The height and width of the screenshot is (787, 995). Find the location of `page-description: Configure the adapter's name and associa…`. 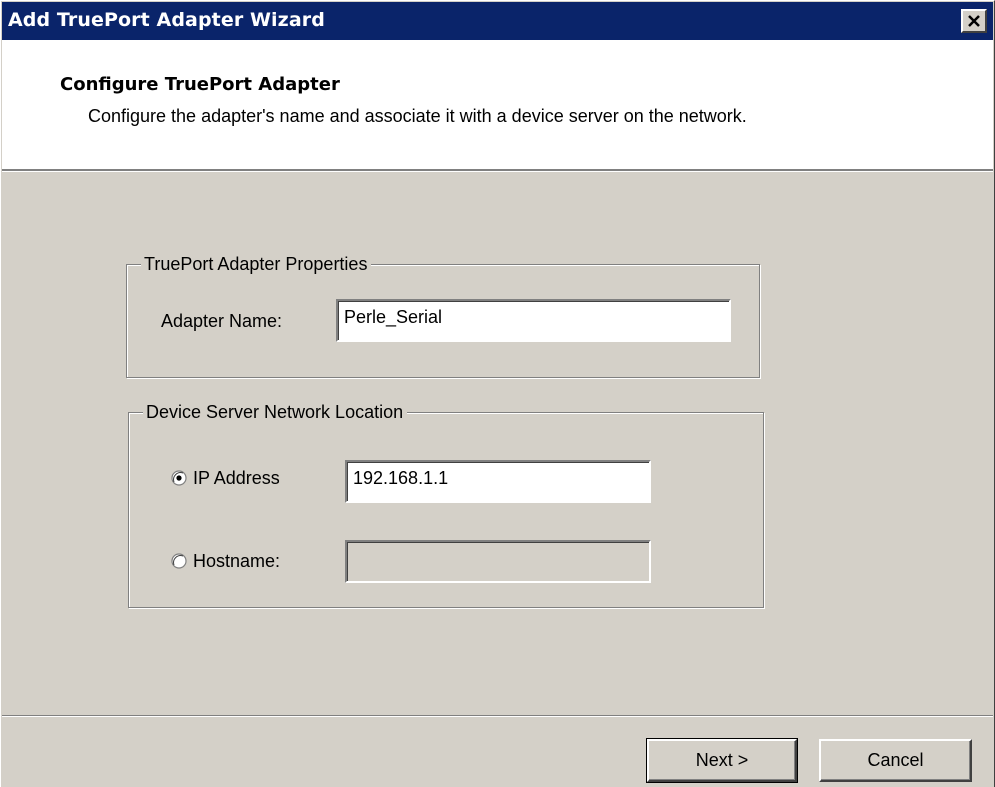

page-description: Configure the adapter's name and associa… is located at coordinates (417, 116).